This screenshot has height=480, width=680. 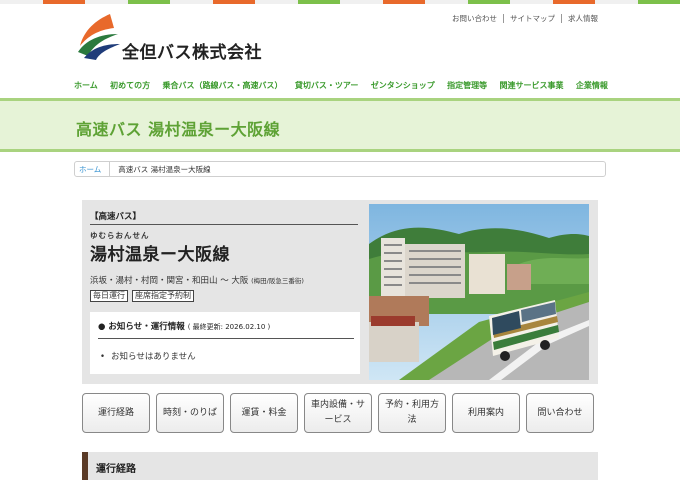 I want to click on tab-usage-guide: 利用案内, so click(x=486, y=413).